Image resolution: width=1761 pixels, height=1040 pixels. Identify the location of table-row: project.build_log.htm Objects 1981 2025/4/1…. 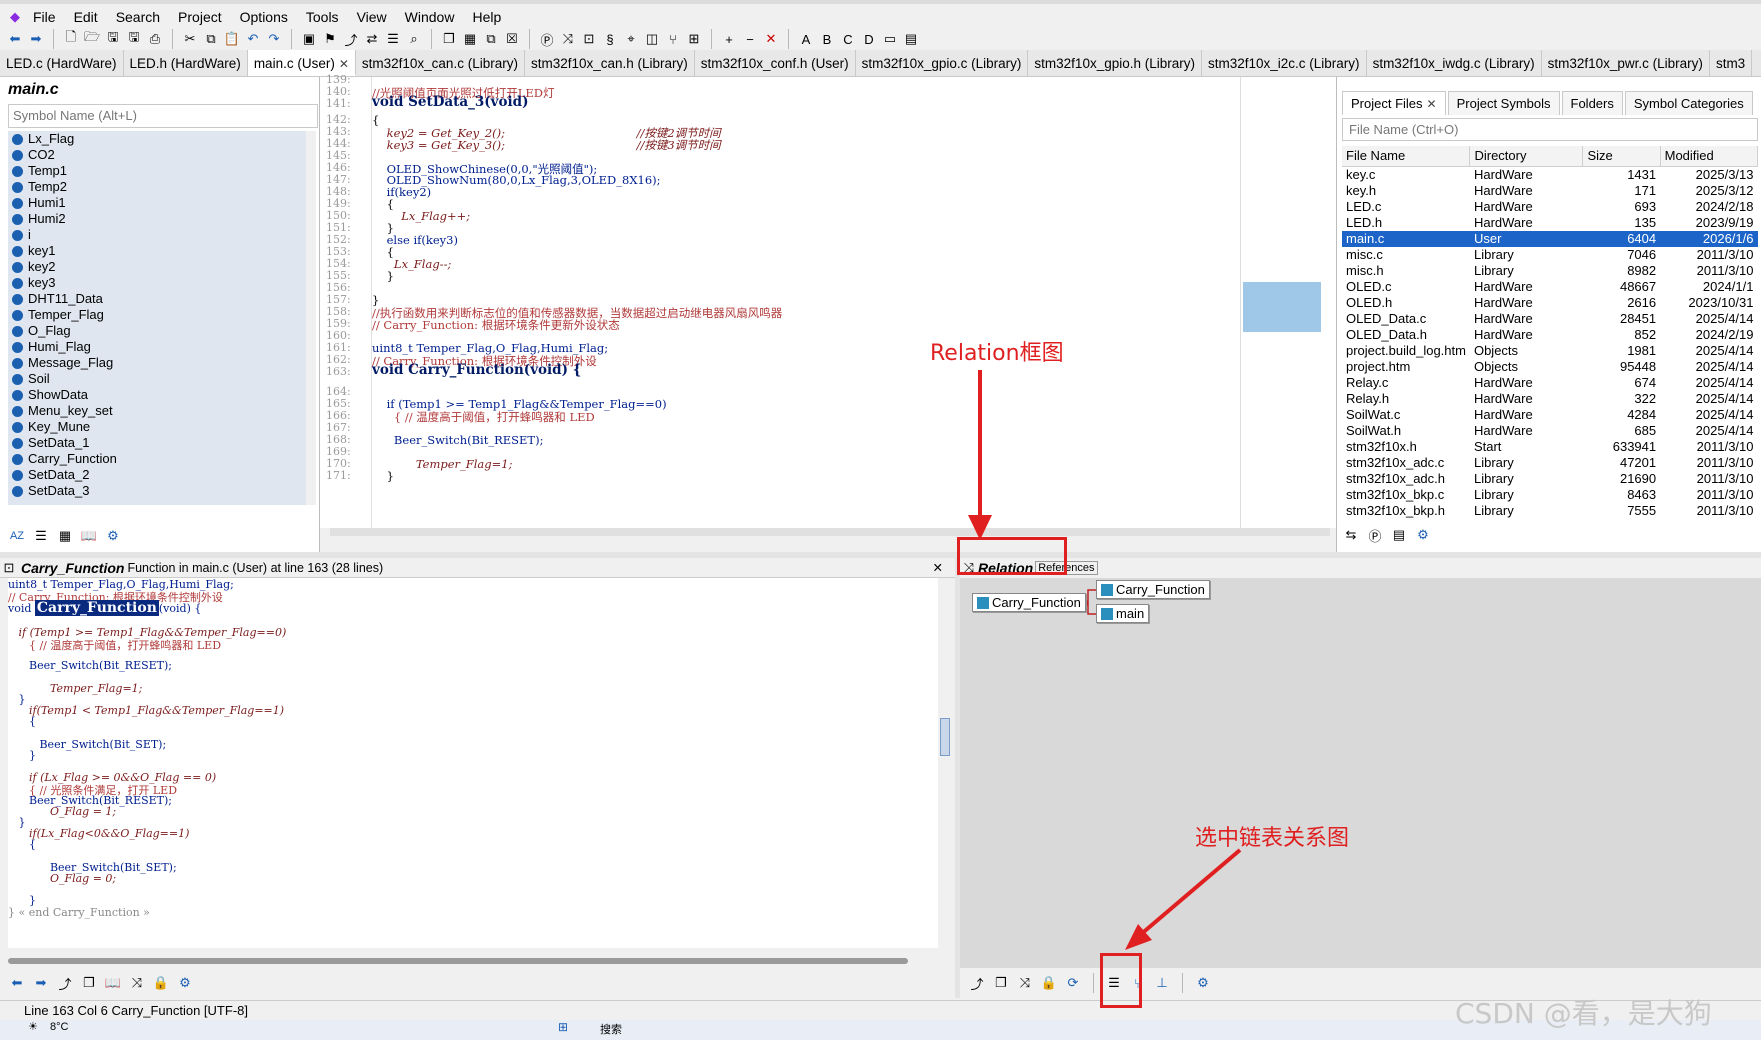
(1550, 351).